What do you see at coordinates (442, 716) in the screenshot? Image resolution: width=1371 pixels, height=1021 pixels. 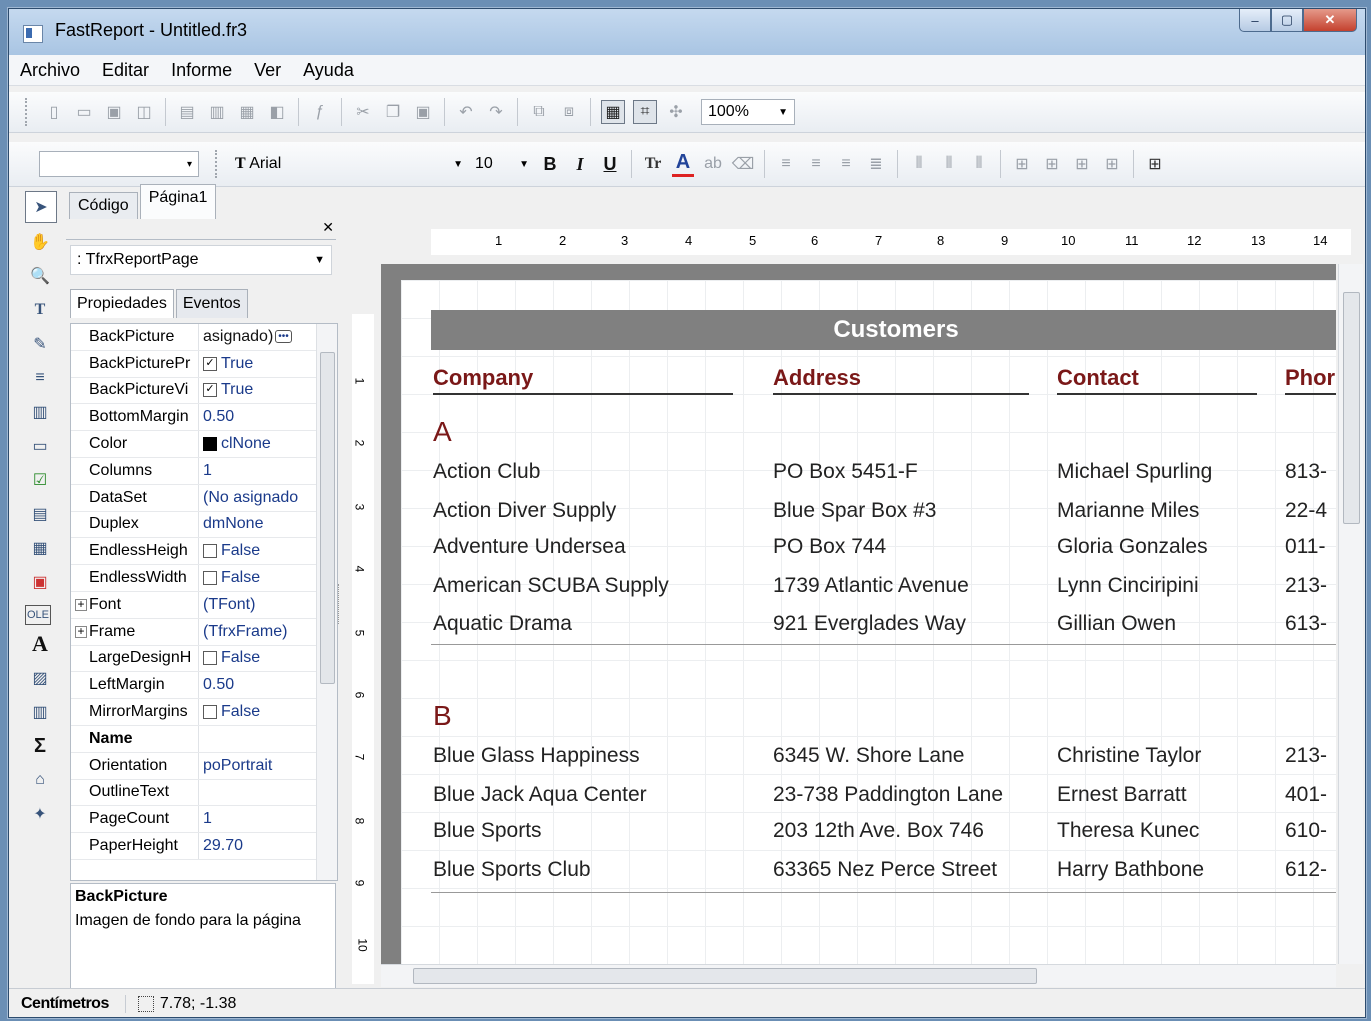 I see `group-header-b: B` at bounding box center [442, 716].